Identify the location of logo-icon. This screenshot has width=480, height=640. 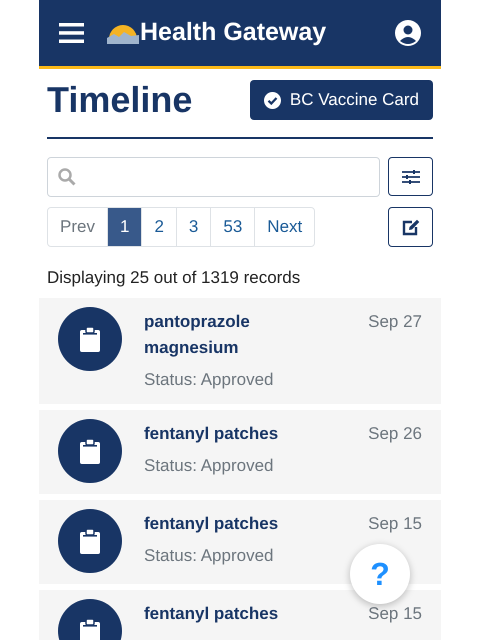
(123, 33).